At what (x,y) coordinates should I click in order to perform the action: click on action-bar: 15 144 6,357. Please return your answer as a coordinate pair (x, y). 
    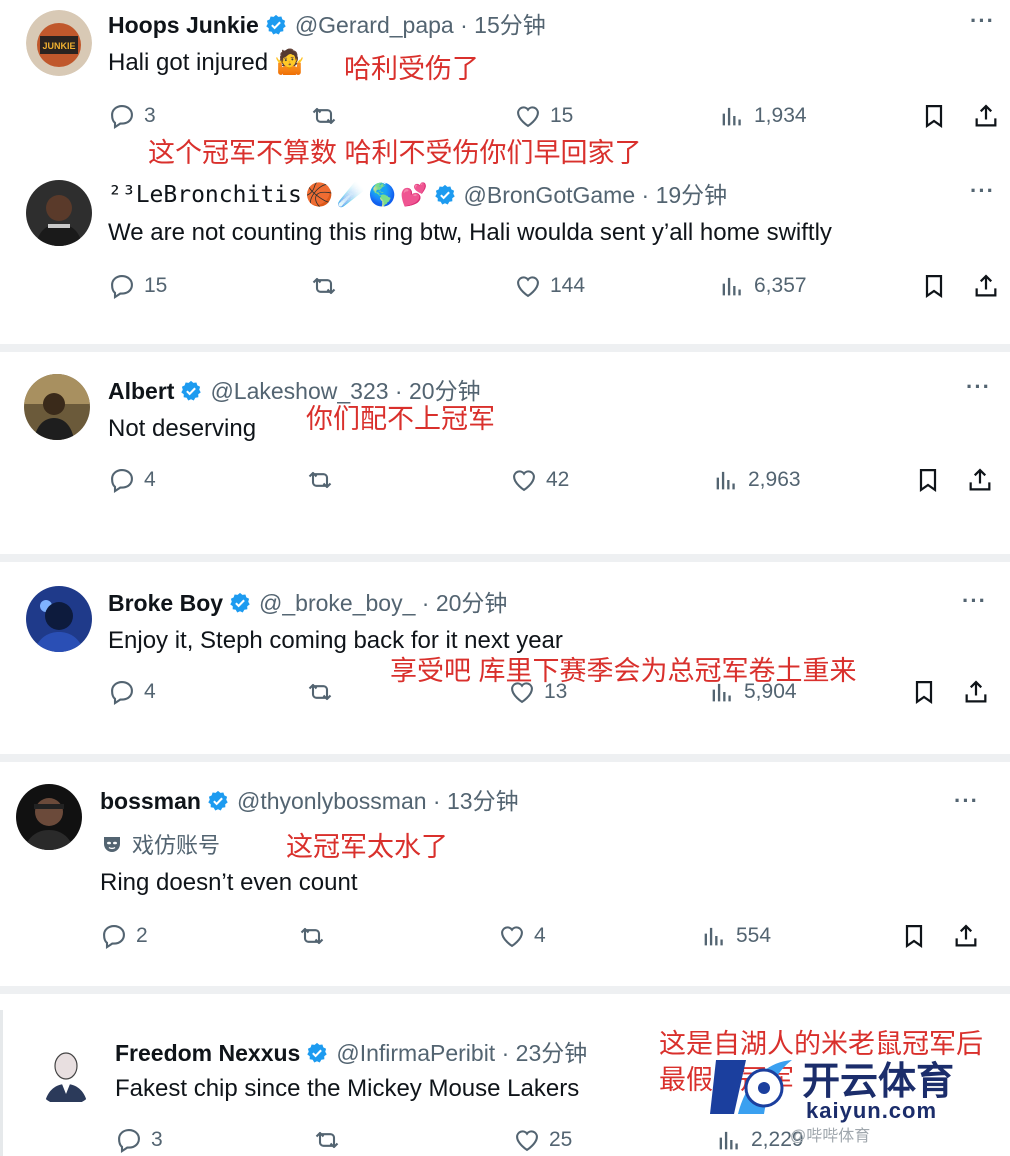
    Looking at the image, I should click on (505, 289).